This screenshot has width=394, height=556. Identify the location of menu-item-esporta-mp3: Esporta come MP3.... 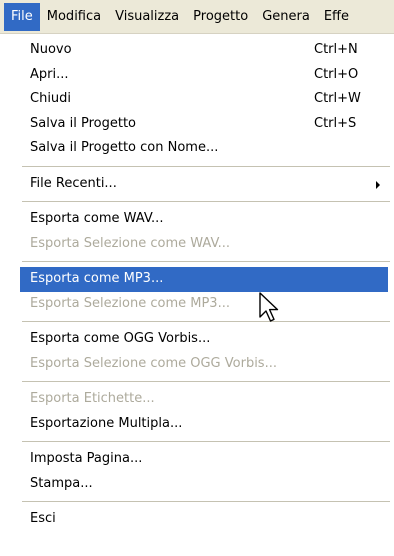
(204, 279).